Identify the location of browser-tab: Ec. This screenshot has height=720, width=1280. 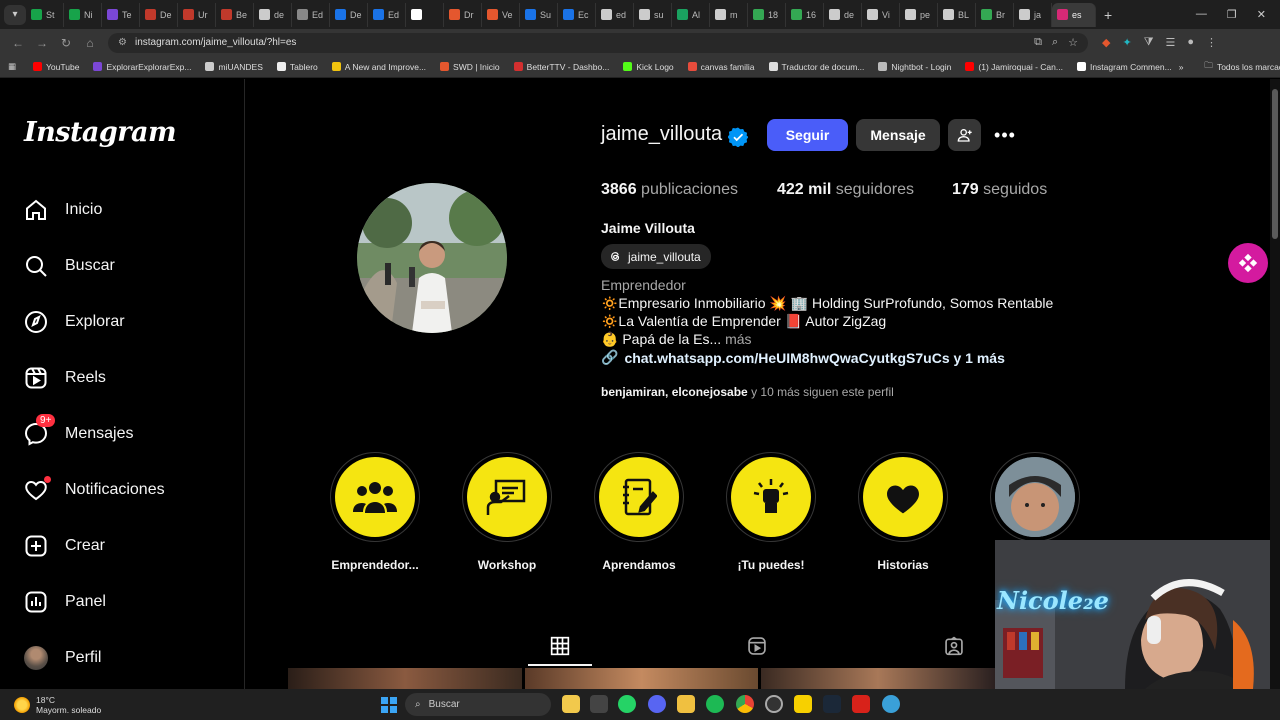
(577, 14).